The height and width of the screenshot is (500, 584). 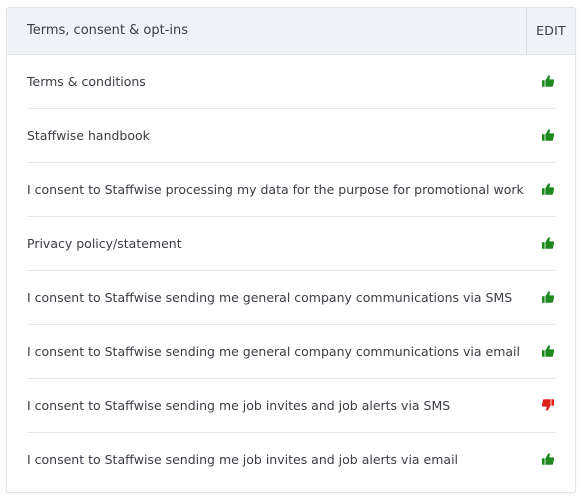 I want to click on card-header: Terms, consent & opt-ins EDIT, so click(x=291, y=31).